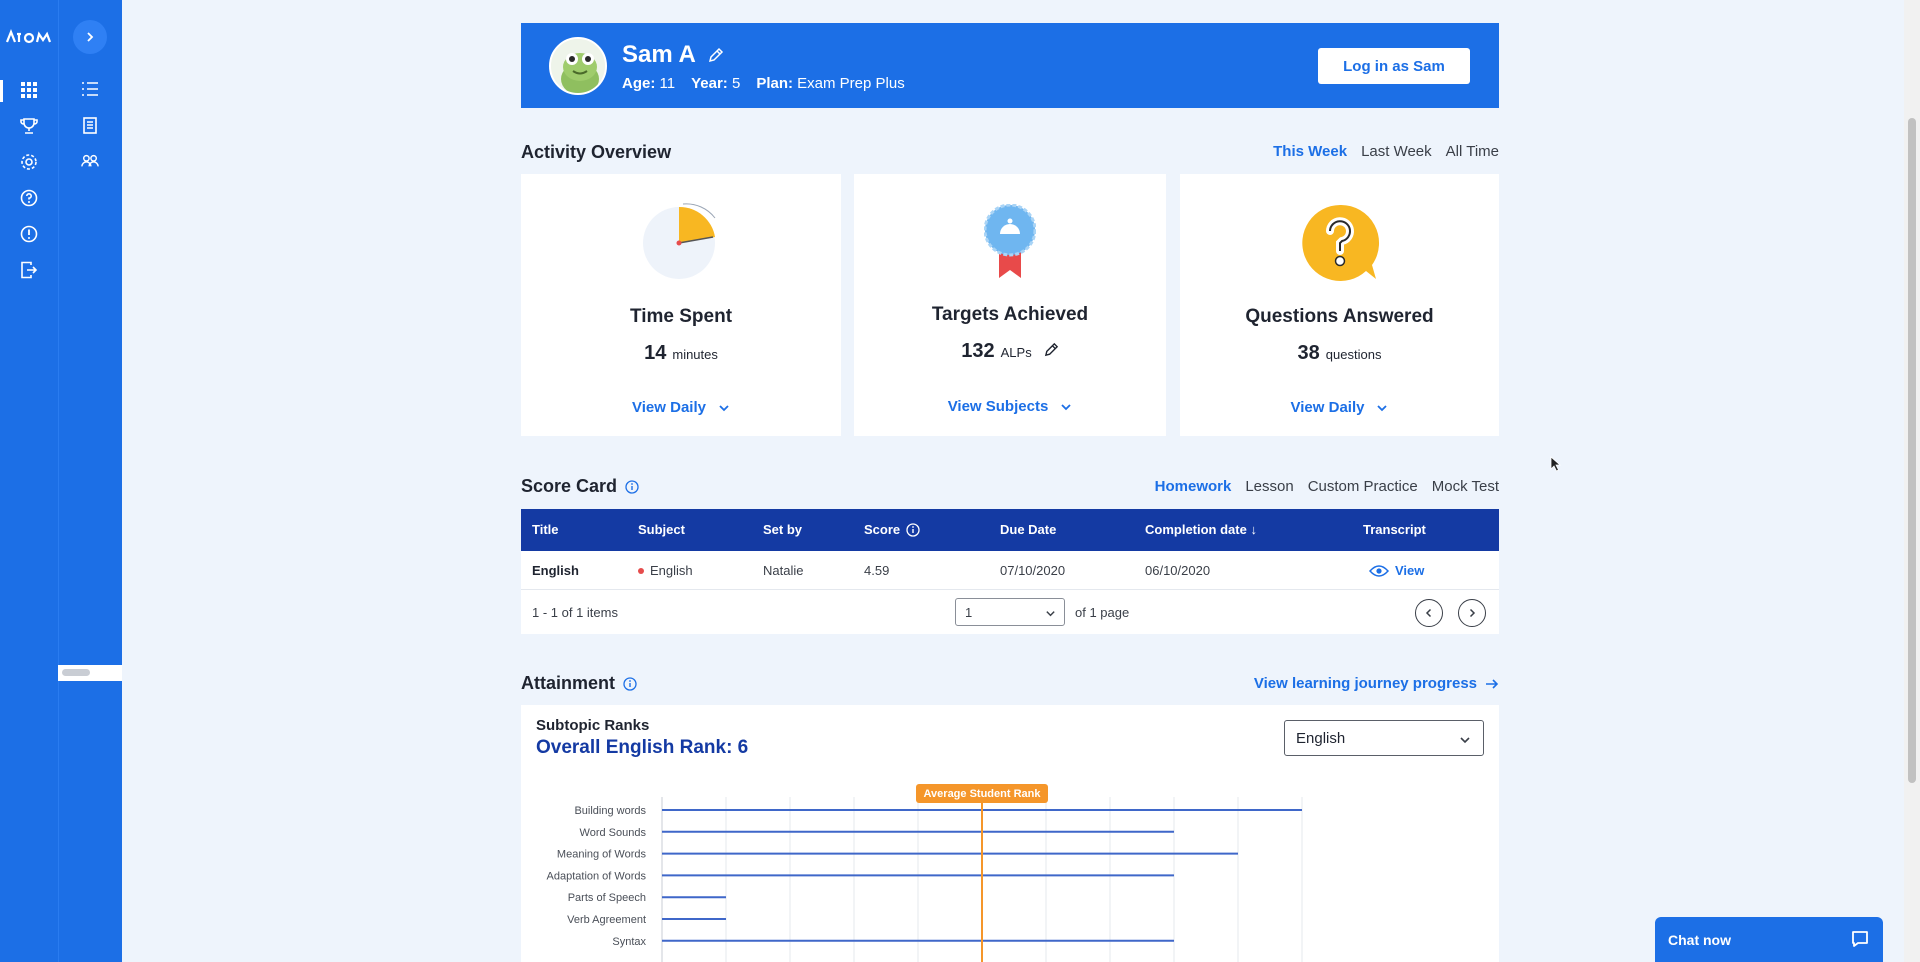  What do you see at coordinates (1384, 738) in the screenshot?
I see `subject-select: English` at bounding box center [1384, 738].